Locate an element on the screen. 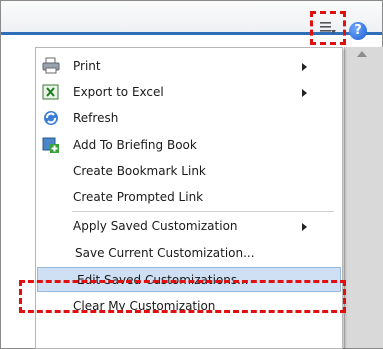  scroll-up-icon is located at coordinates (362, 54).